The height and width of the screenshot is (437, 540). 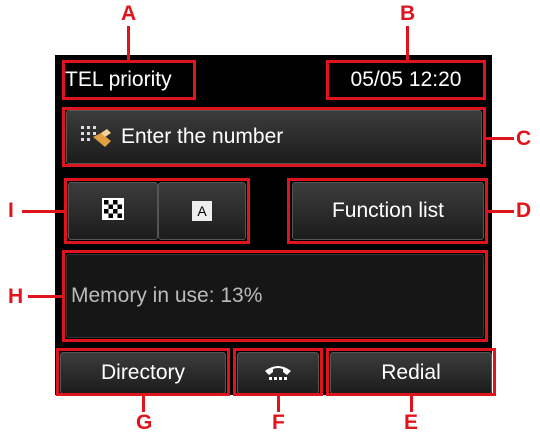 I want to click on callout-line-c, so click(x=500, y=138).